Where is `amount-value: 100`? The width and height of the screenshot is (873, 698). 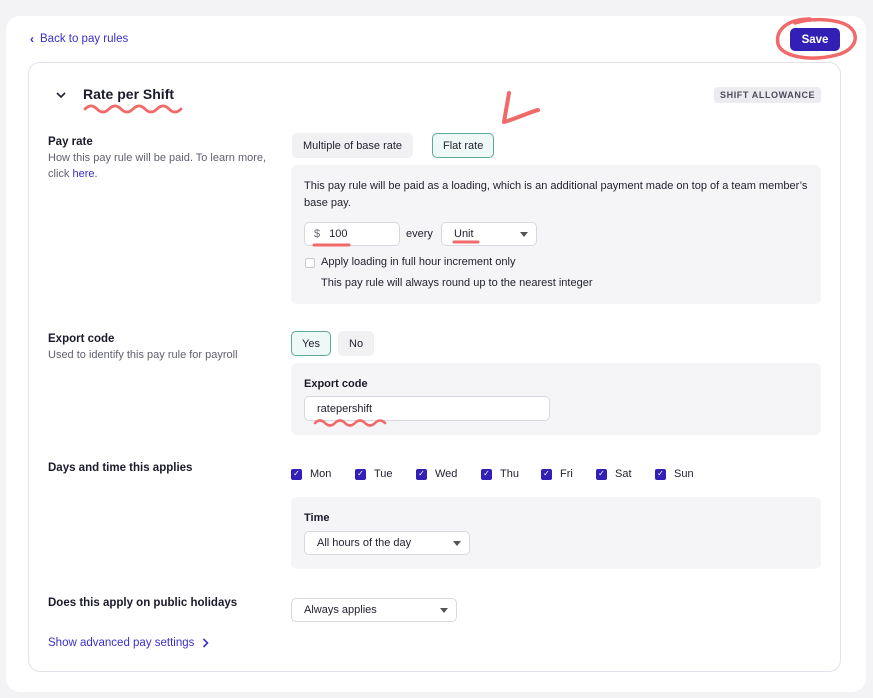
amount-value: 100 is located at coordinates (338, 234).